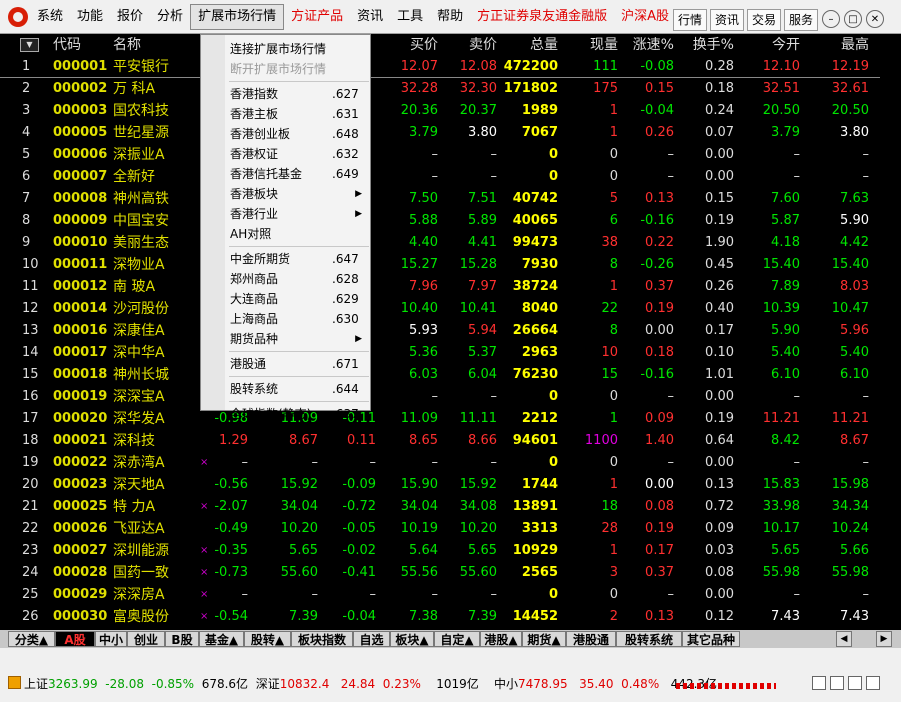 Image resolution: width=901 pixels, height=702 pixels. What do you see at coordinates (75, 639) in the screenshot?
I see `tab-1: A股` at bounding box center [75, 639].